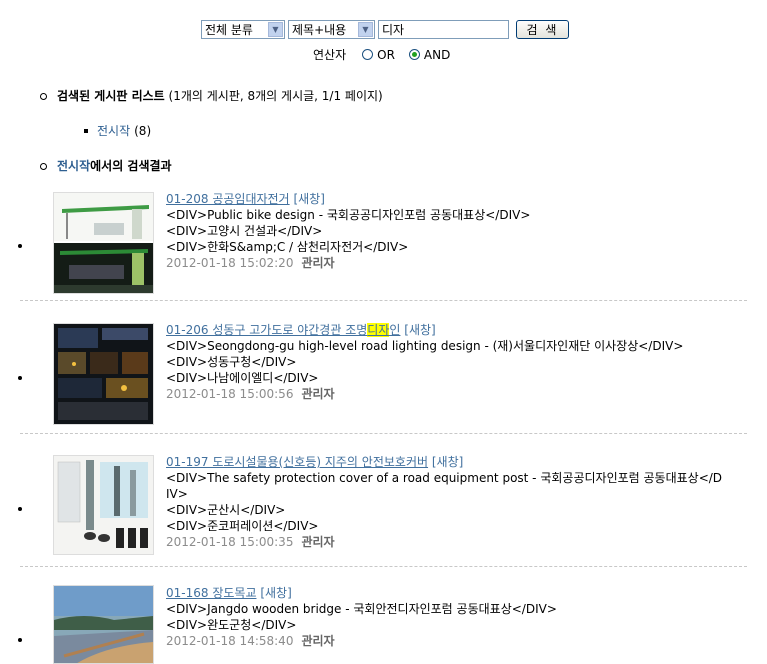 The height and width of the screenshot is (664, 767). Describe the element at coordinates (73, 166) in the screenshot. I see `results-board-link: 전시작` at that location.